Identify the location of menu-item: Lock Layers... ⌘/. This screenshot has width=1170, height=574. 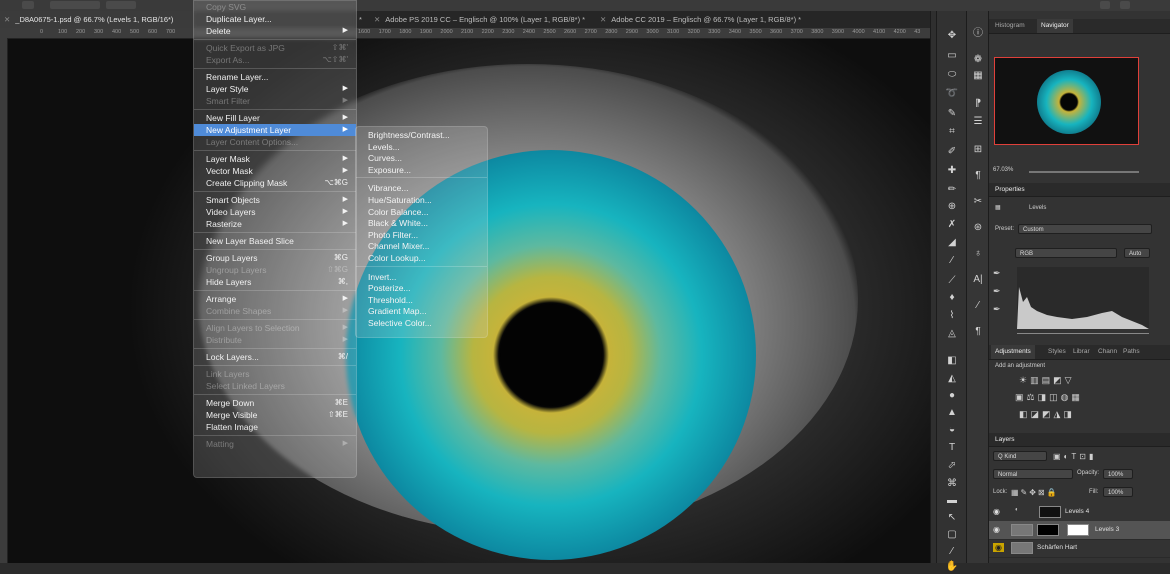
(275, 357).